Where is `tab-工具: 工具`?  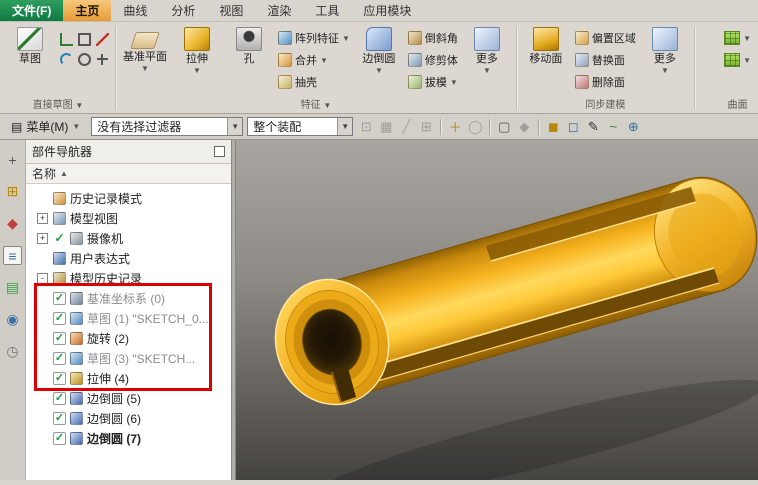
tab-工具: 工具 is located at coordinates (327, 10).